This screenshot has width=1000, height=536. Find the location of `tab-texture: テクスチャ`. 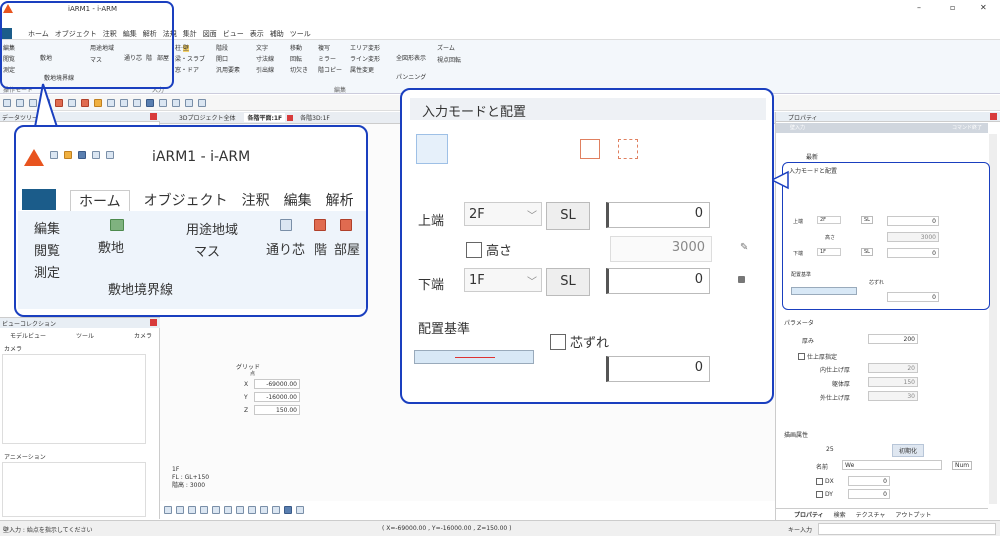

tab-texture: テクスチャ is located at coordinates (871, 514).